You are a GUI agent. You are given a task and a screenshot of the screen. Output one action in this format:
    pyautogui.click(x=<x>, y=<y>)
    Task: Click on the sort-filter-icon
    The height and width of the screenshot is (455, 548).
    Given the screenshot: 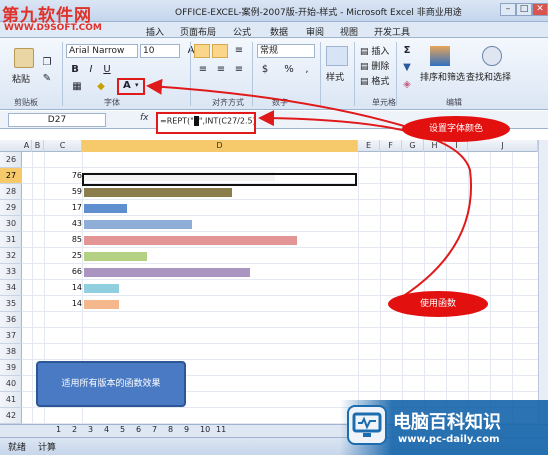 What is the action you would take?
    pyautogui.click(x=440, y=56)
    